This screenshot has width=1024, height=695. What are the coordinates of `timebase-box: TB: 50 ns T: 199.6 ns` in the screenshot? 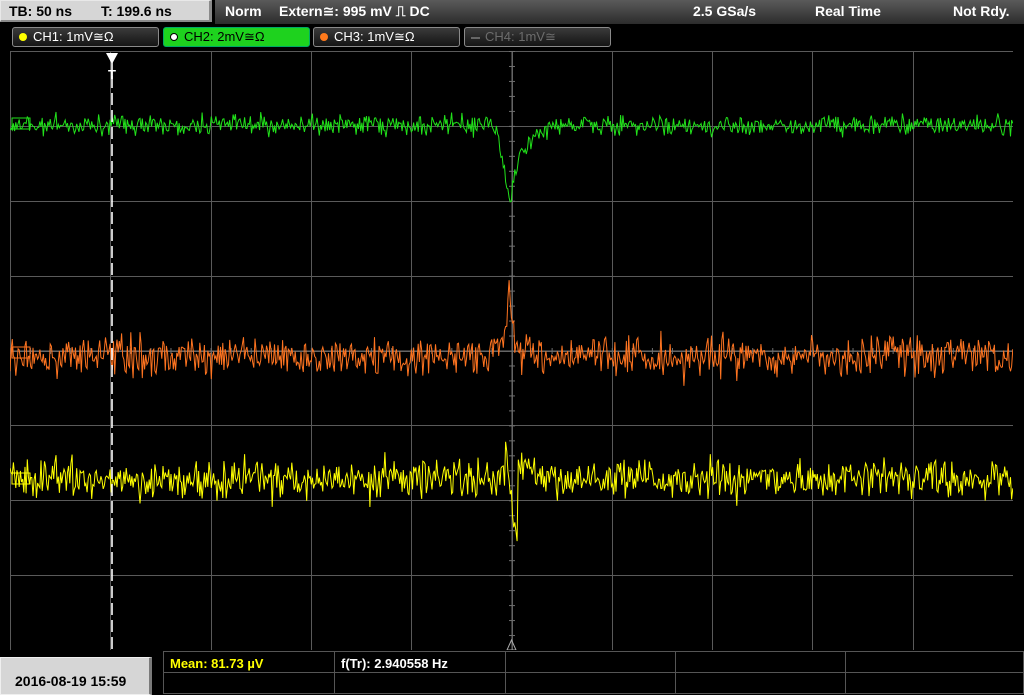 It's located at (106, 11).